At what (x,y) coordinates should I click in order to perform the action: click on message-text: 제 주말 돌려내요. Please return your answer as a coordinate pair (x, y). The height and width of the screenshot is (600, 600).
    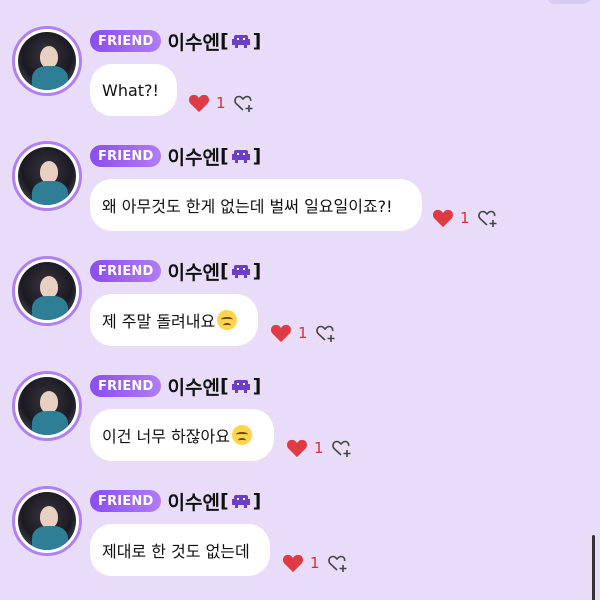
    Looking at the image, I should click on (159, 321).